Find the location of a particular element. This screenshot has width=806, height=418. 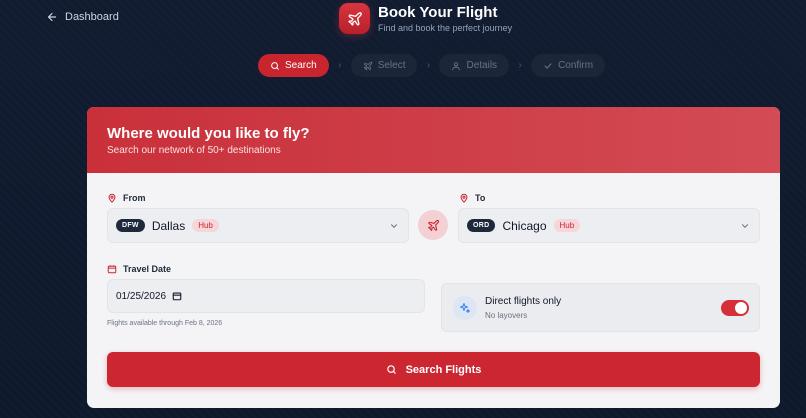

page-title: Book Your Flight is located at coordinates (438, 12).